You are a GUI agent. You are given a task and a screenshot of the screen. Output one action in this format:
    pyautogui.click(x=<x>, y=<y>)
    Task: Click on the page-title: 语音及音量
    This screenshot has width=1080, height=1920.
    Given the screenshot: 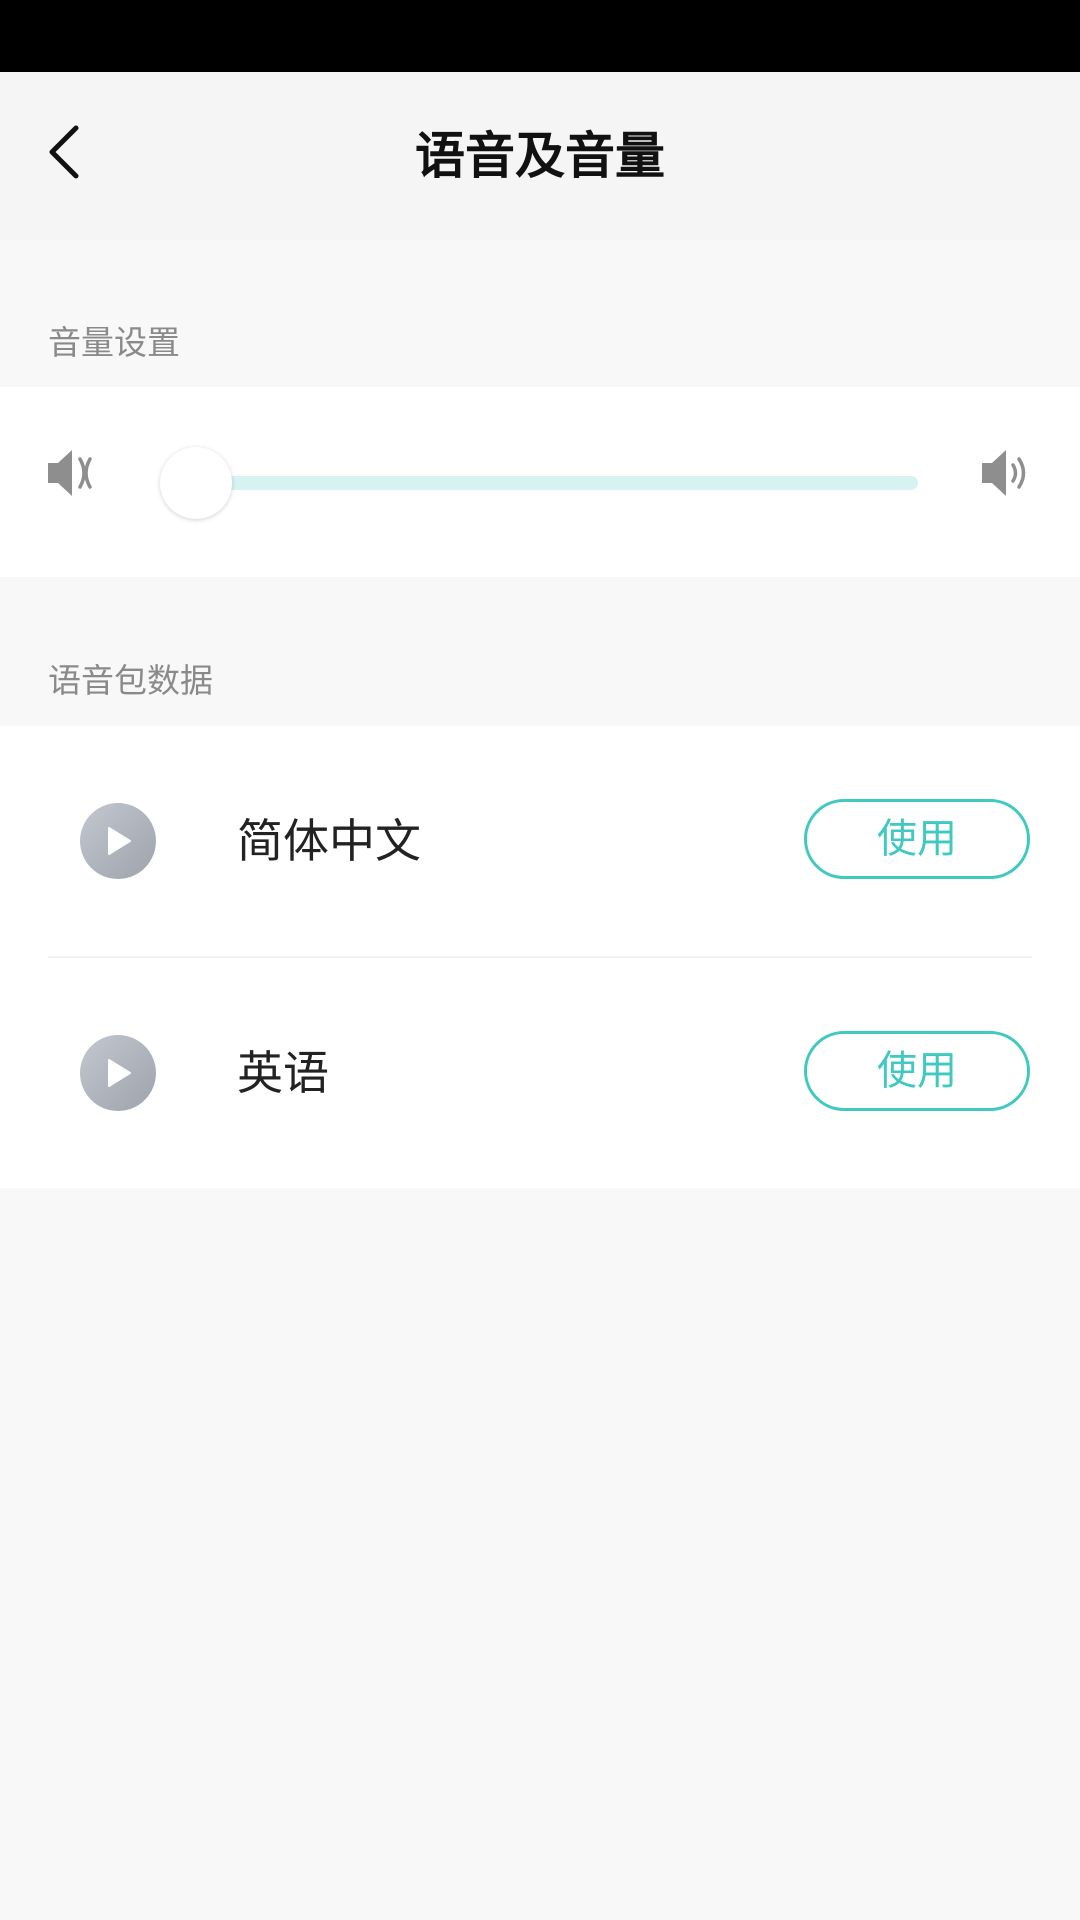 What is the action you would take?
    pyautogui.click(x=540, y=156)
    